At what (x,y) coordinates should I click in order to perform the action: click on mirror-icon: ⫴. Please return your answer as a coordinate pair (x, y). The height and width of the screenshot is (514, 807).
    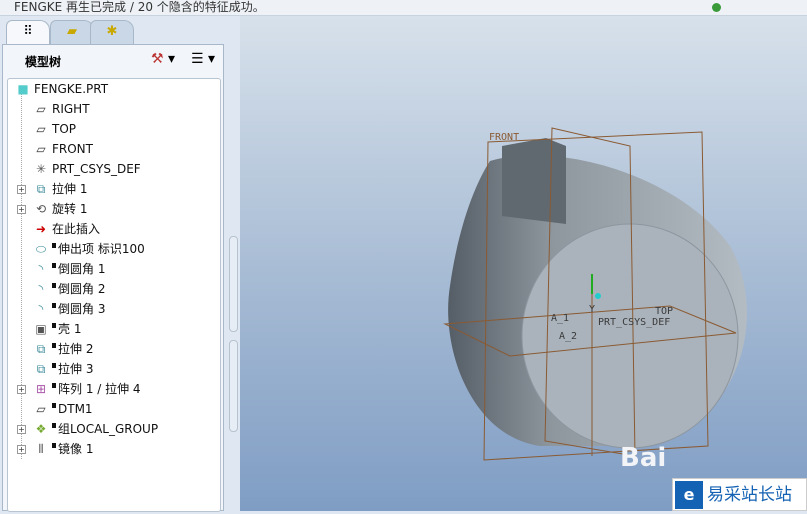
    Looking at the image, I should click on (41, 449).